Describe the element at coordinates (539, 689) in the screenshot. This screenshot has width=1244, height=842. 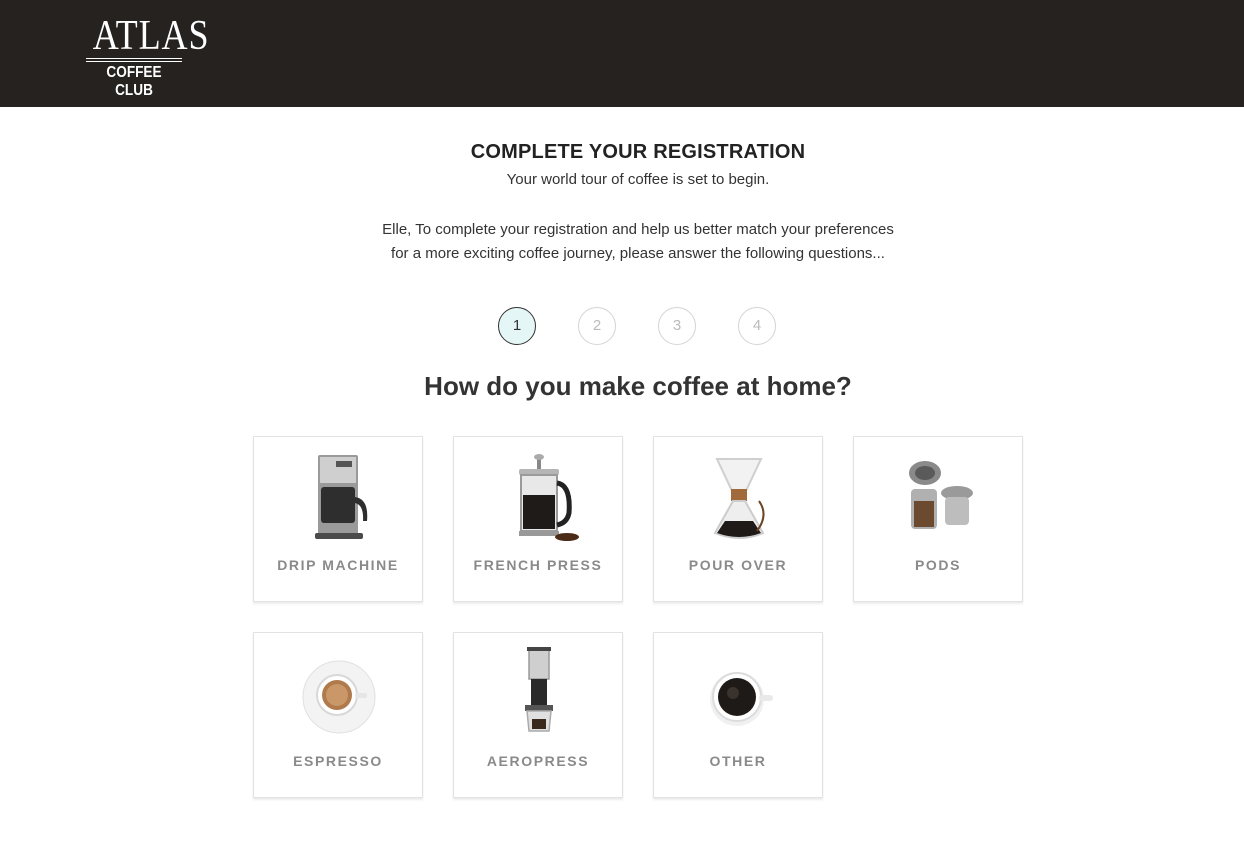
I see `aeropress-icon` at that location.